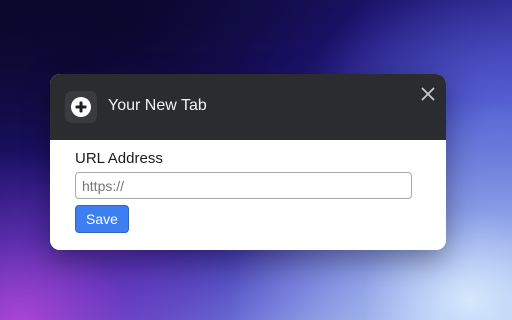 The width and height of the screenshot is (512, 320). I want to click on url-field-label: URL Address, so click(119, 158).